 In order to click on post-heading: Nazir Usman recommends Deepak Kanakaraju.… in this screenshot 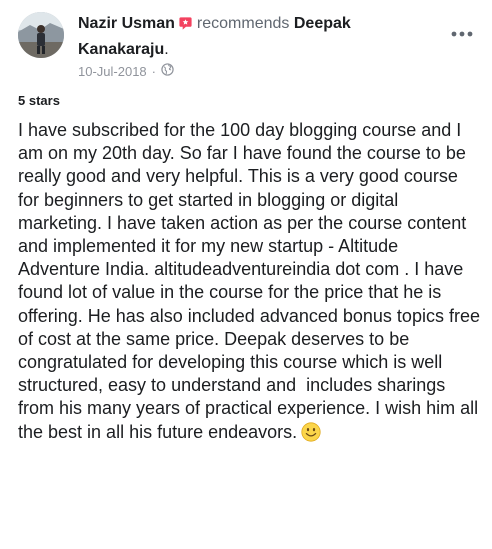, I will do `click(248, 46)`.